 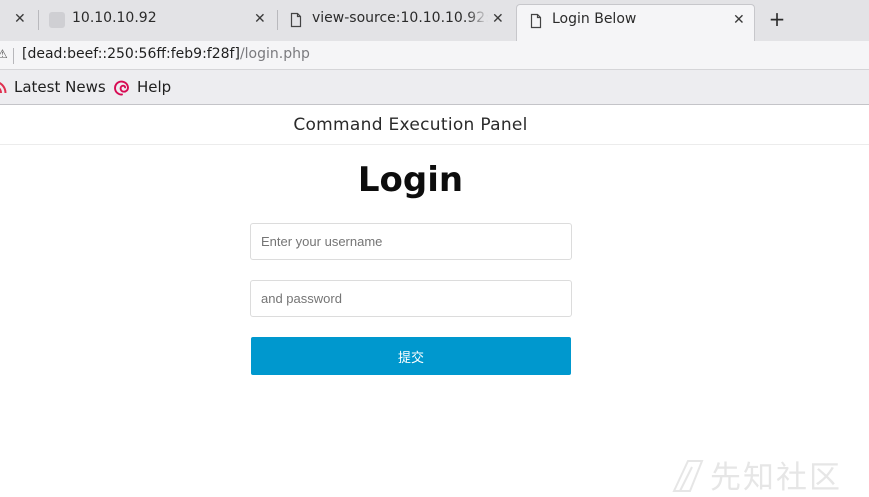 What do you see at coordinates (688, 475) in the screenshot?
I see `watermark-logo-icon` at bounding box center [688, 475].